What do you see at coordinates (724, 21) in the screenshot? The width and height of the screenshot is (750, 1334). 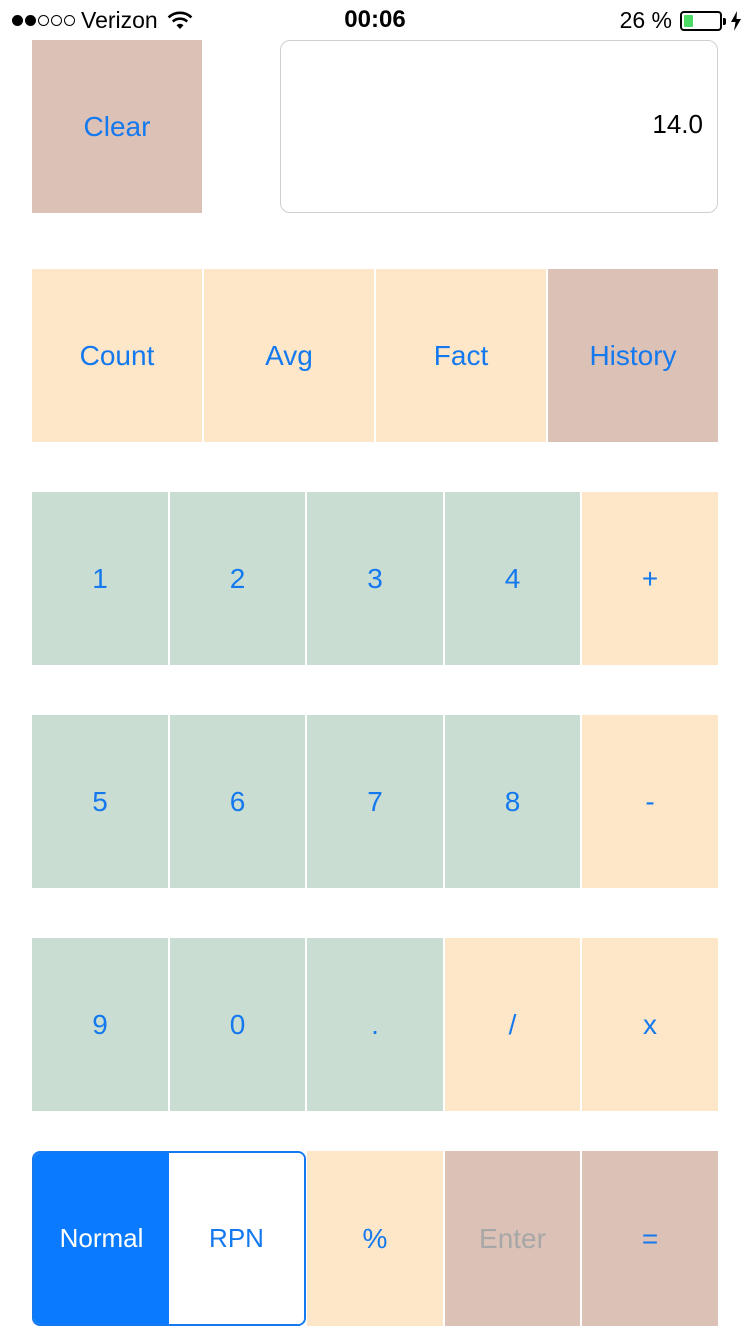 I see `battery-nub` at bounding box center [724, 21].